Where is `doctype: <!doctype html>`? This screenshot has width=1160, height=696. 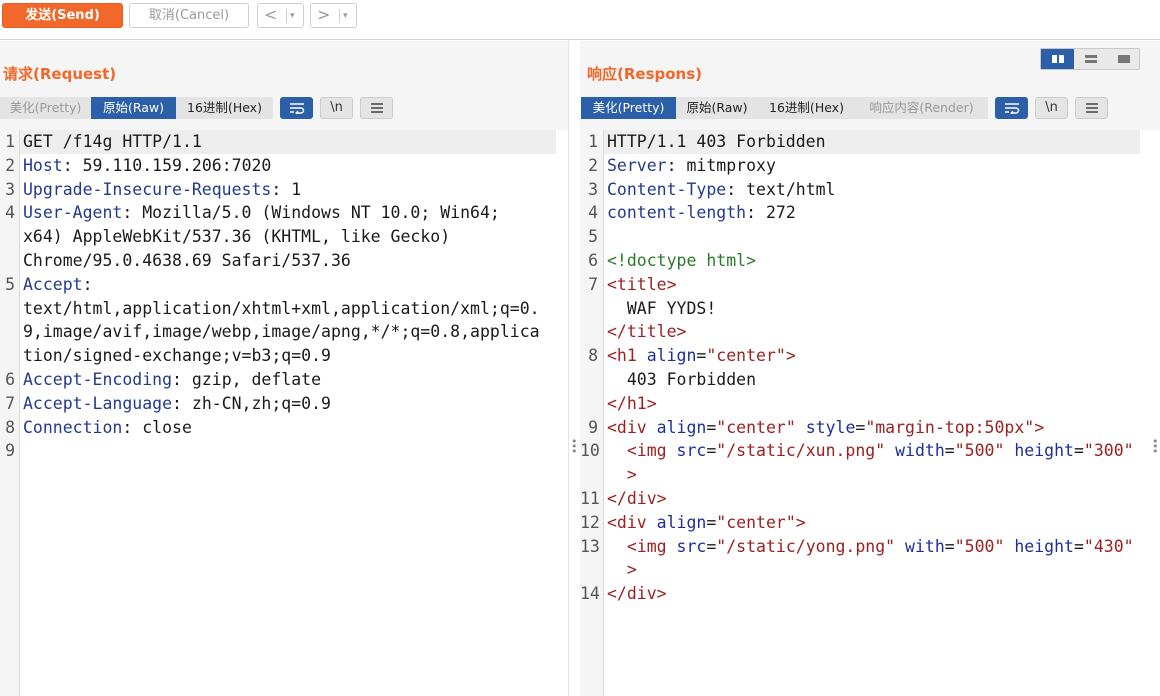
doctype: <!doctype html> is located at coordinates (682, 260).